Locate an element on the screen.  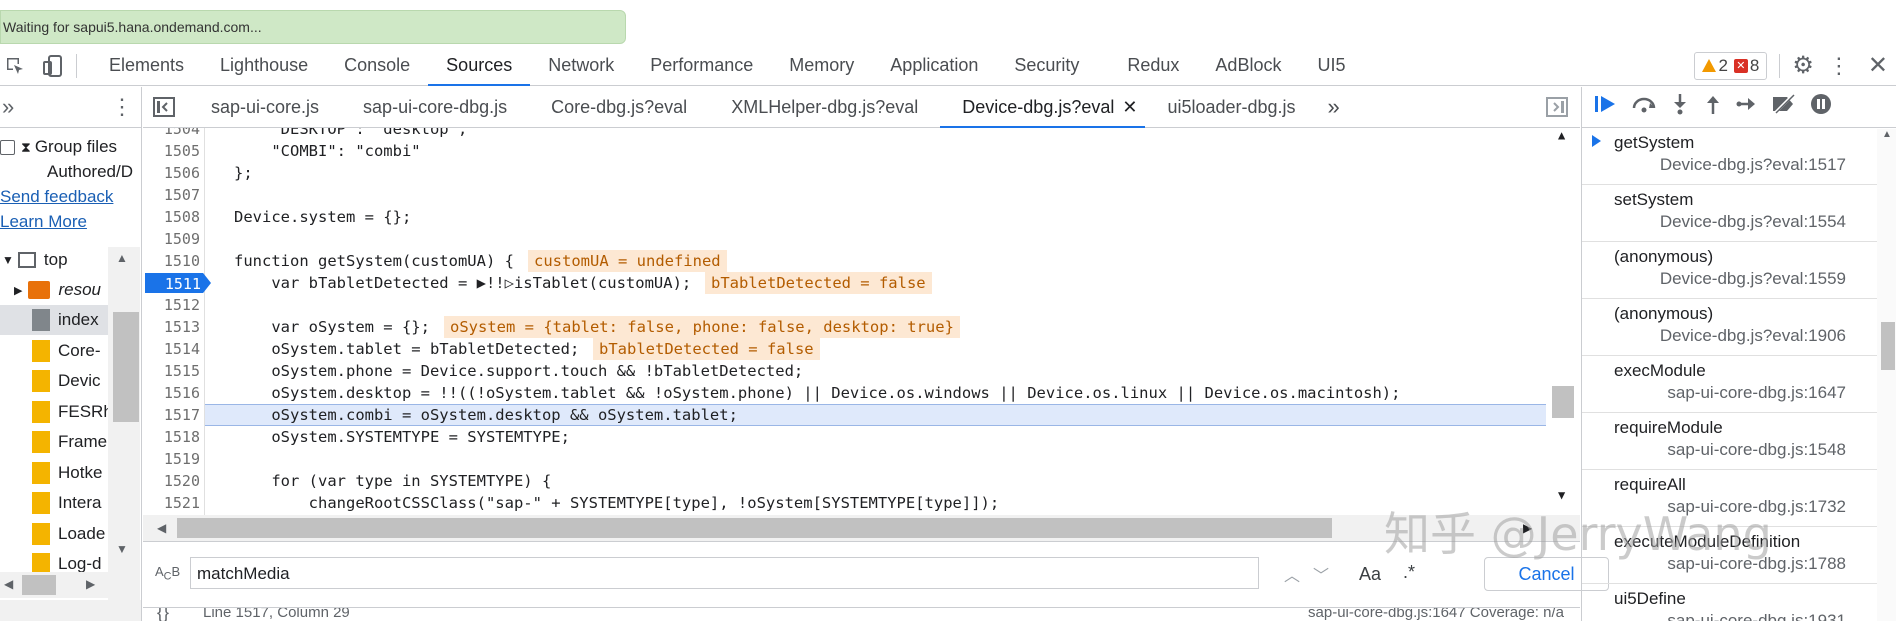
tab-elements: Elements is located at coordinates (146, 65).